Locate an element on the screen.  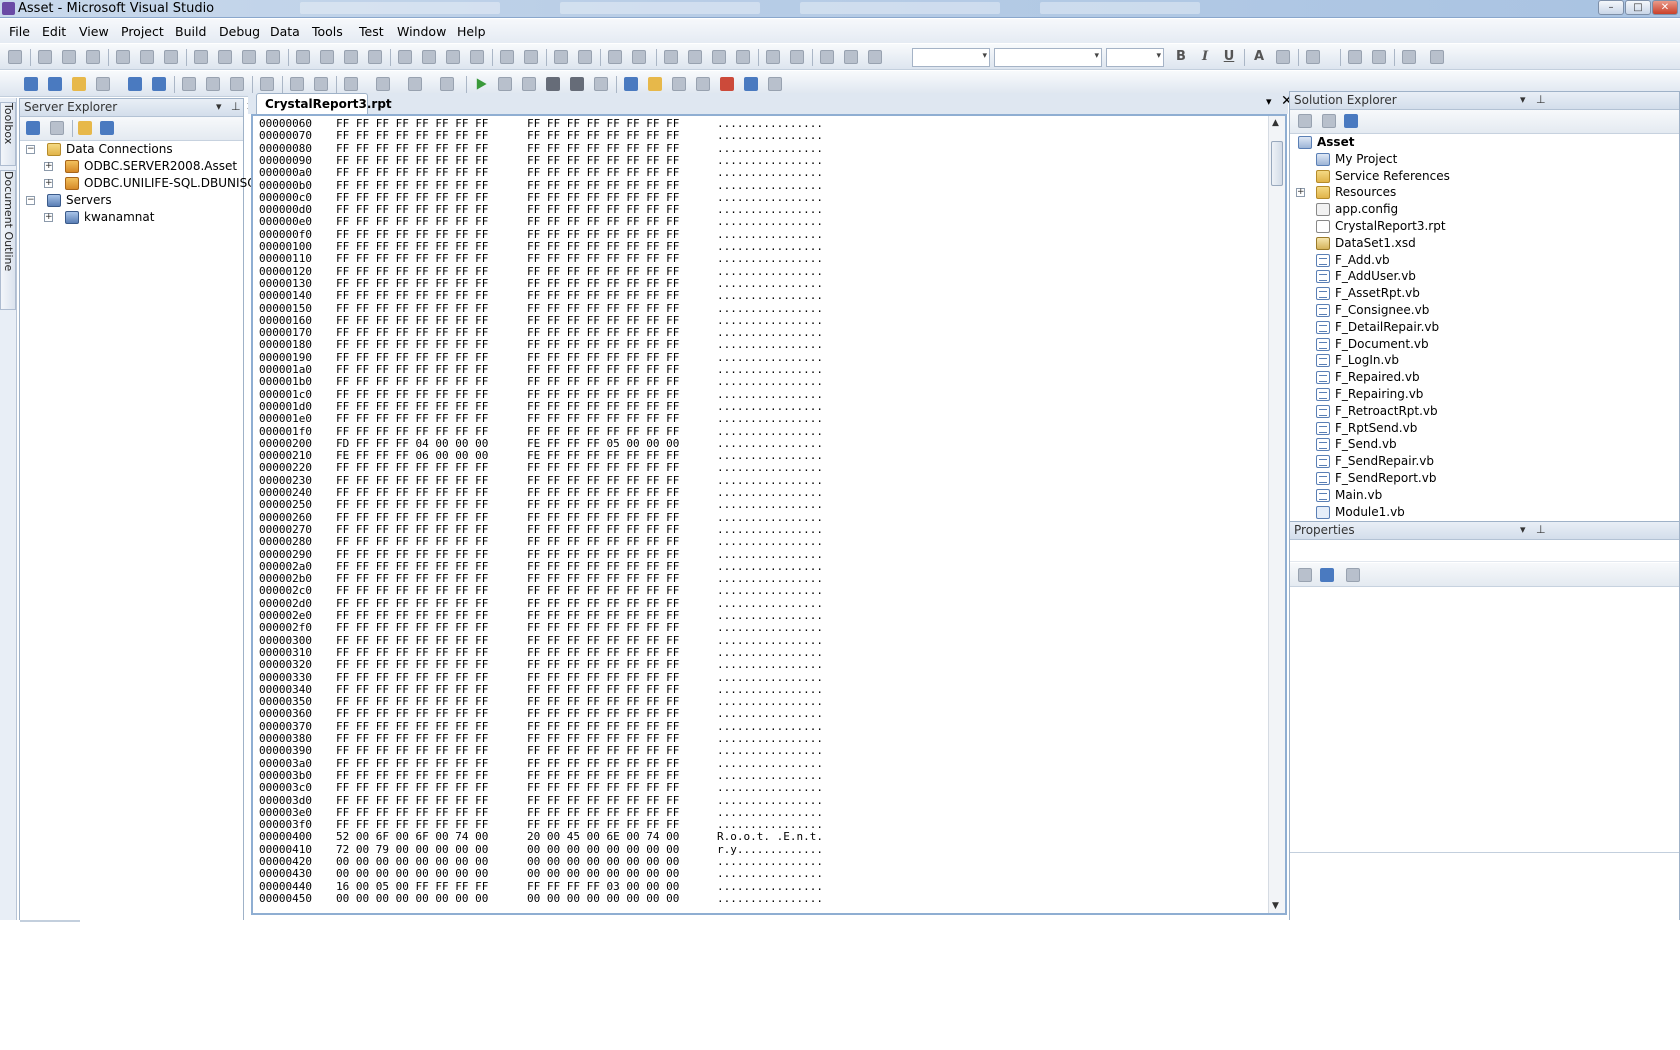
send-to-back-icon is located at coordinates (585, 57).